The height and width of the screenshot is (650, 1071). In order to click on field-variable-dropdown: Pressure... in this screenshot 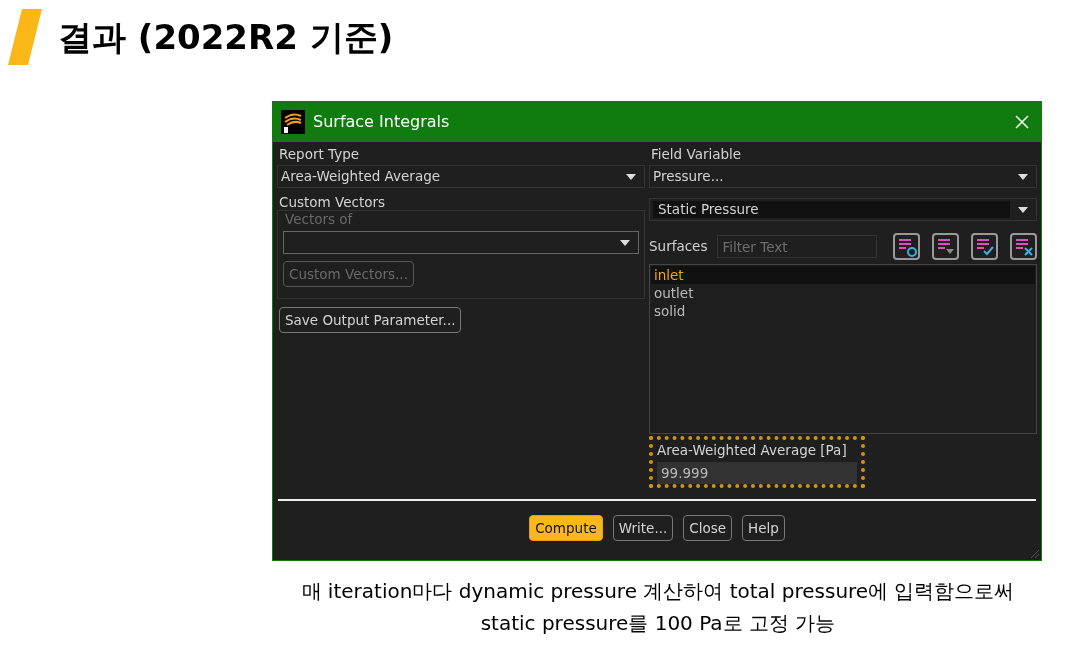, I will do `click(843, 176)`.